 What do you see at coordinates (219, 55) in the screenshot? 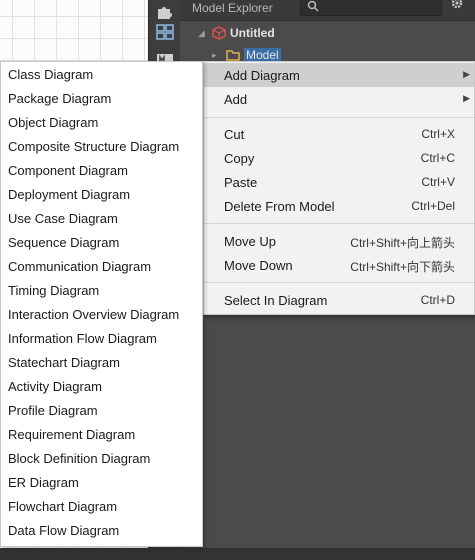
I see `collapse-caret-icon: ▸` at bounding box center [219, 55].